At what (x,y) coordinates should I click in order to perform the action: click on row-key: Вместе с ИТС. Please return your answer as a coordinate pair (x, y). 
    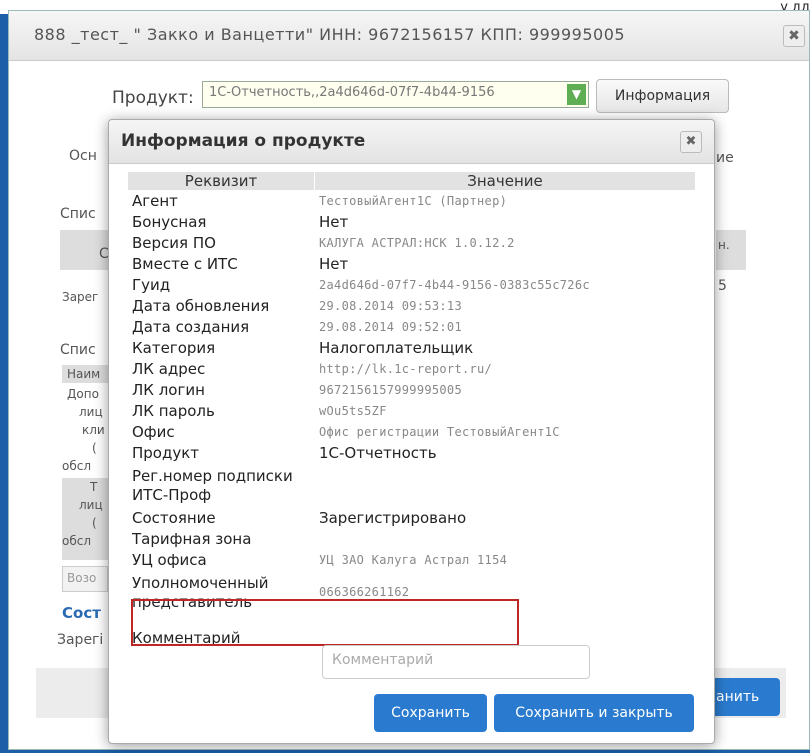
    Looking at the image, I should click on (221, 264).